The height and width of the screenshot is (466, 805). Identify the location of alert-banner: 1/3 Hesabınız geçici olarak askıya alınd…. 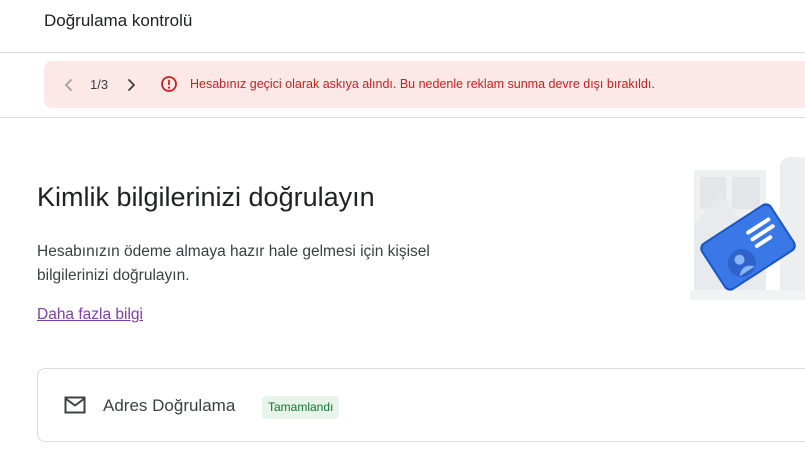
(424, 84).